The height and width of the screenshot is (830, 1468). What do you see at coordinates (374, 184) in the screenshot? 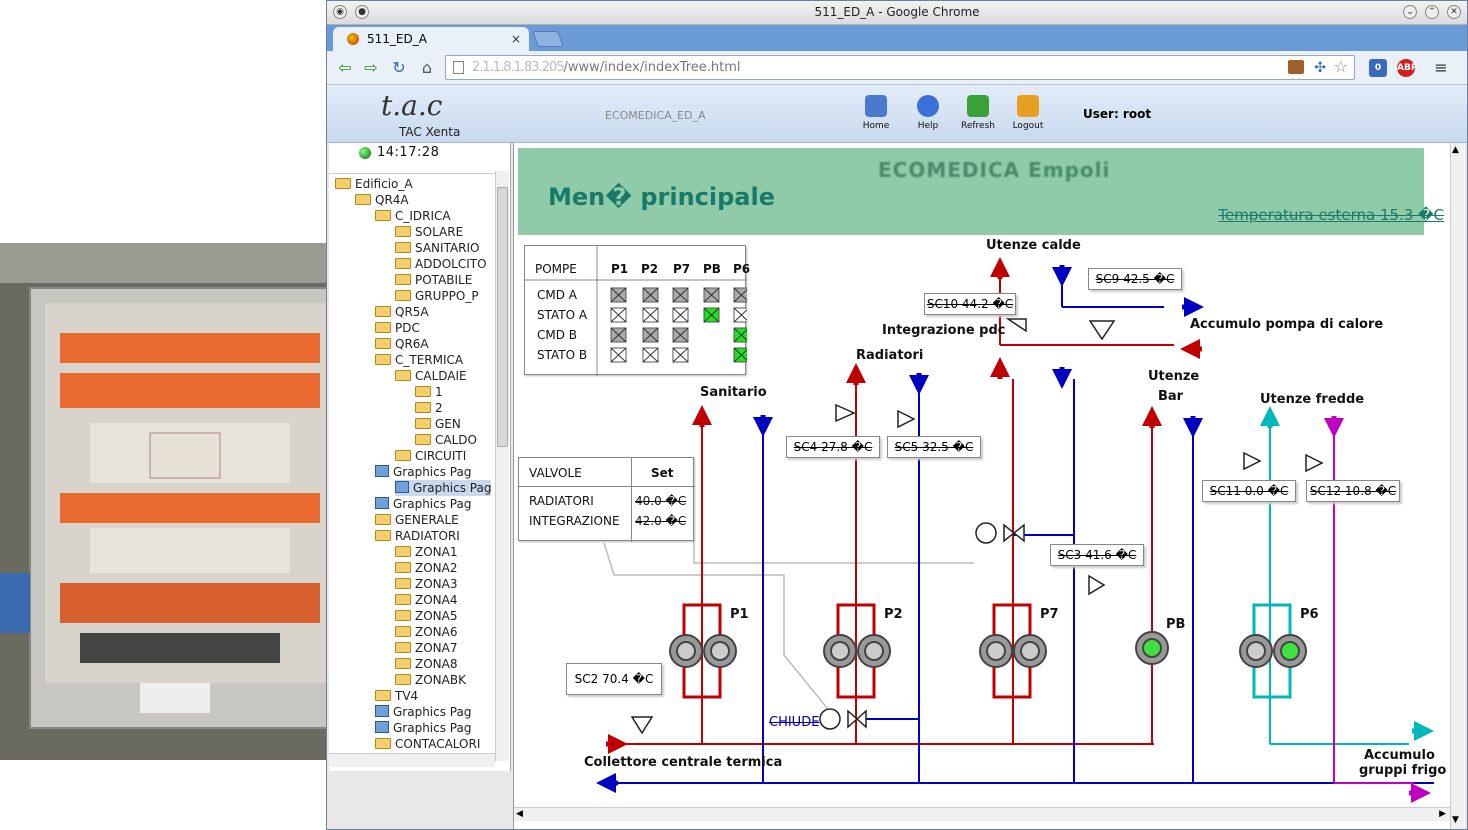
I see `tree-node: Edificio_A` at bounding box center [374, 184].